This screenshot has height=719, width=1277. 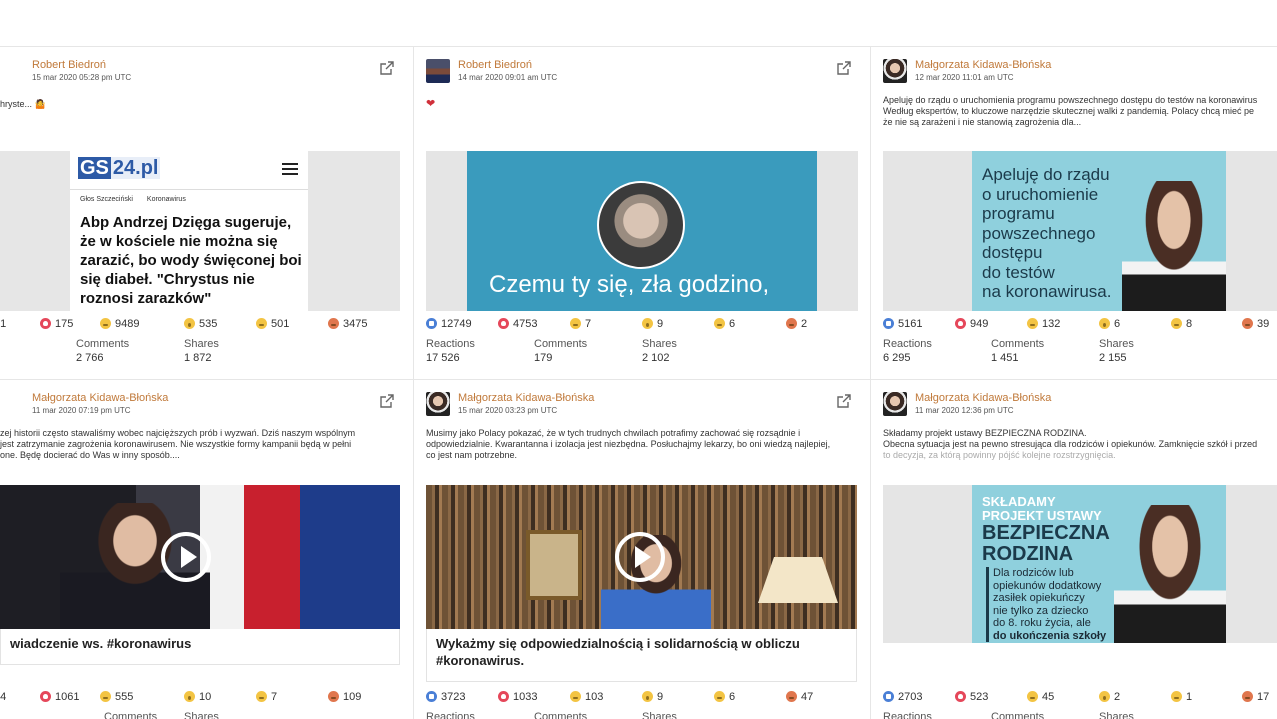 I want to click on reaction-counts: 3723 1033 103 9 6 47, so click(x=648, y=698).